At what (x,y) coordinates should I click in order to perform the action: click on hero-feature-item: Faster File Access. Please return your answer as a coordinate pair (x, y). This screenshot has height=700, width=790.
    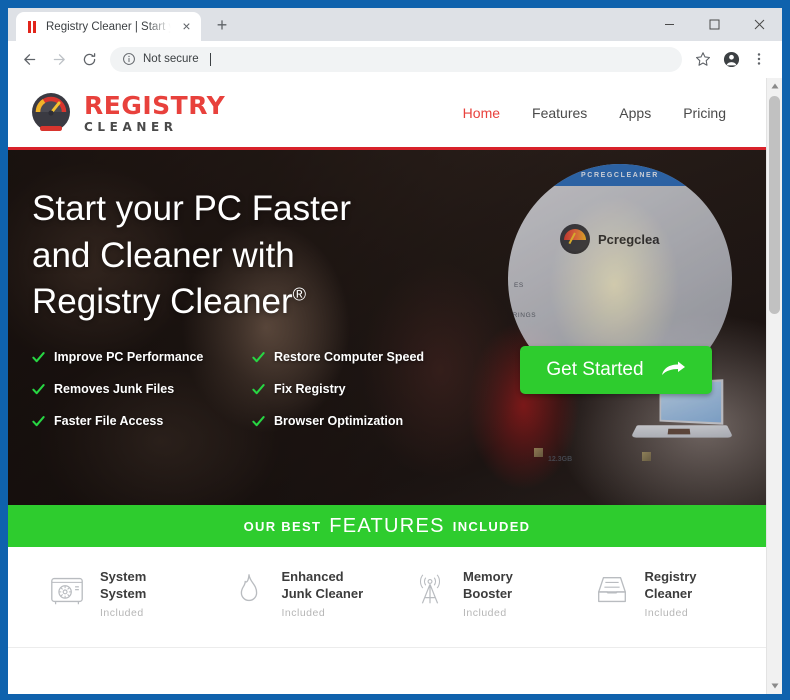
    Looking at the image, I should click on (137, 421).